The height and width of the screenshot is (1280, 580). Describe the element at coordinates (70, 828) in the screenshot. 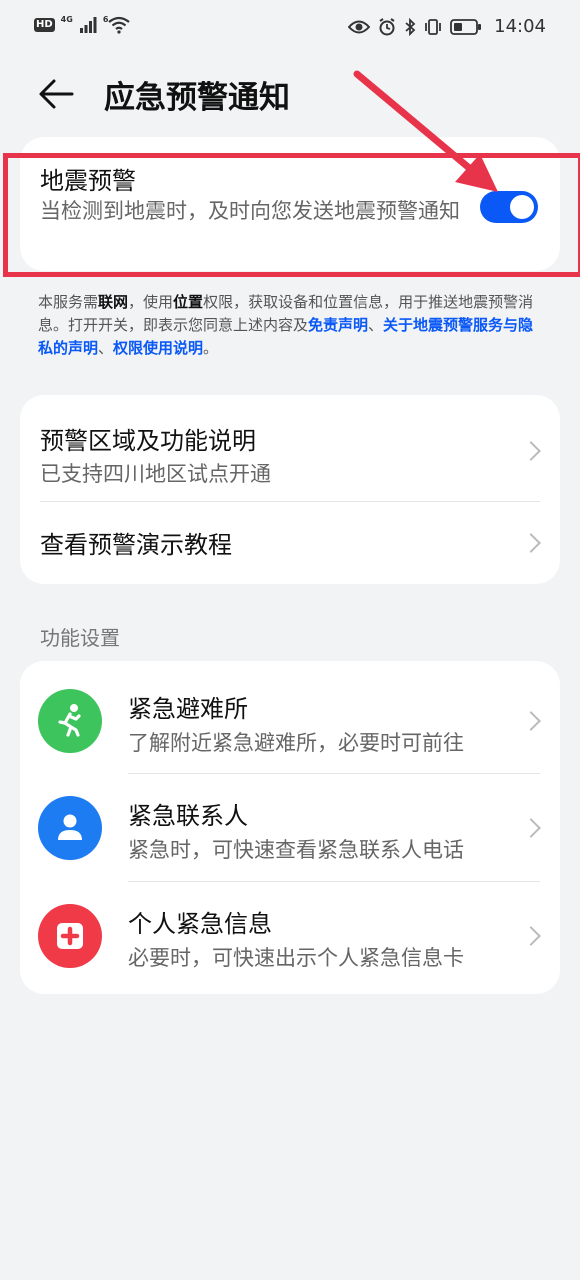

I see `person-icon` at that location.